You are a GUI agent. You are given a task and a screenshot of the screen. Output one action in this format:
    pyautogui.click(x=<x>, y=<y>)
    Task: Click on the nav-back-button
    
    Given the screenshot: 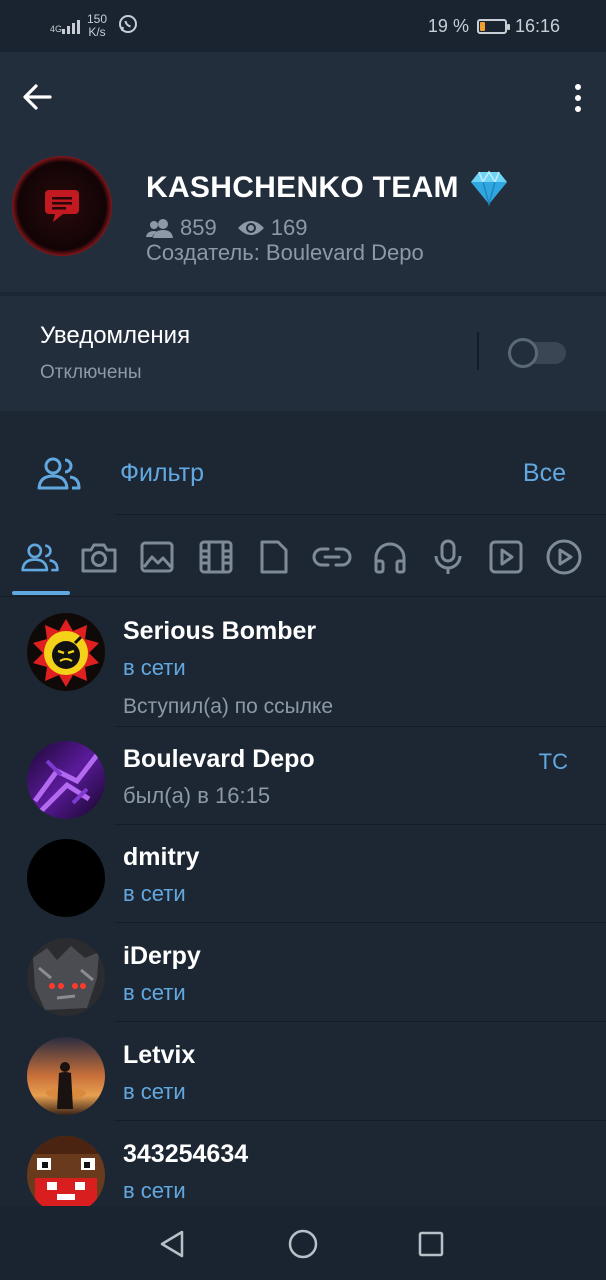 What is the action you would take?
    pyautogui.click(x=172, y=1244)
    